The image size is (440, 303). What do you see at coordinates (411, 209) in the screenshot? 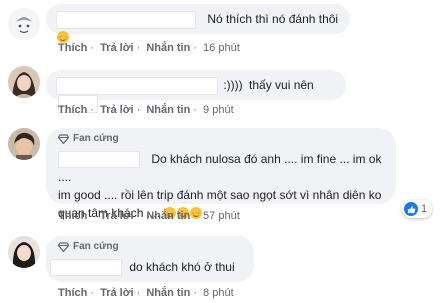
I see `like-icon` at bounding box center [411, 209].